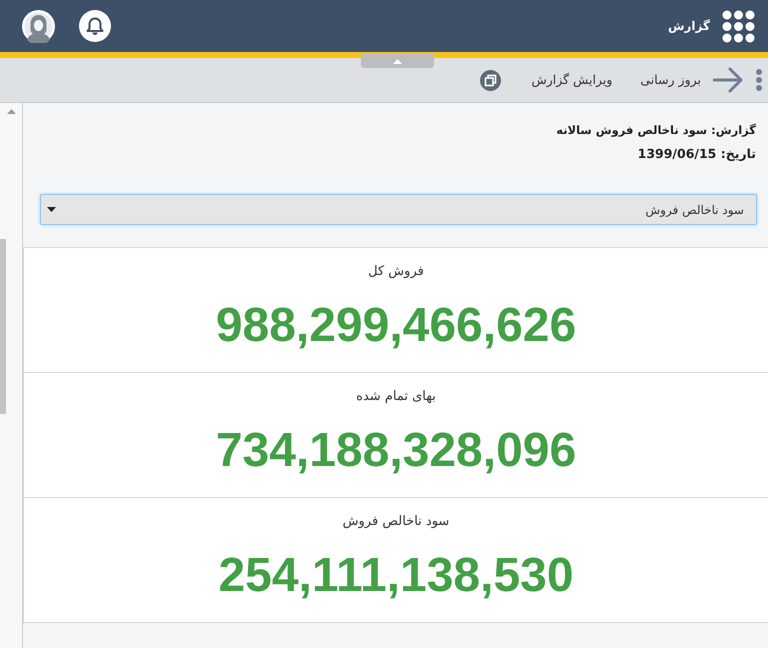 The height and width of the screenshot is (648, 768). Describe the element at coordinates (571, 80) in the screenshot. I see `edit-report-button: ویرایش گزارش` at that location.